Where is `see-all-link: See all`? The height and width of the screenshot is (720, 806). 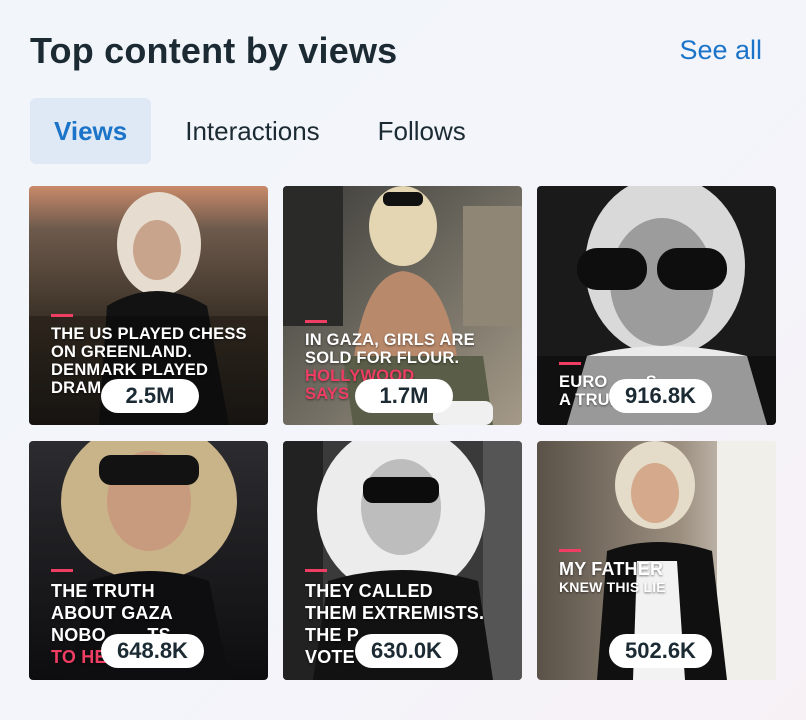 see-all-link: See all is located at coordinates (720, 50).